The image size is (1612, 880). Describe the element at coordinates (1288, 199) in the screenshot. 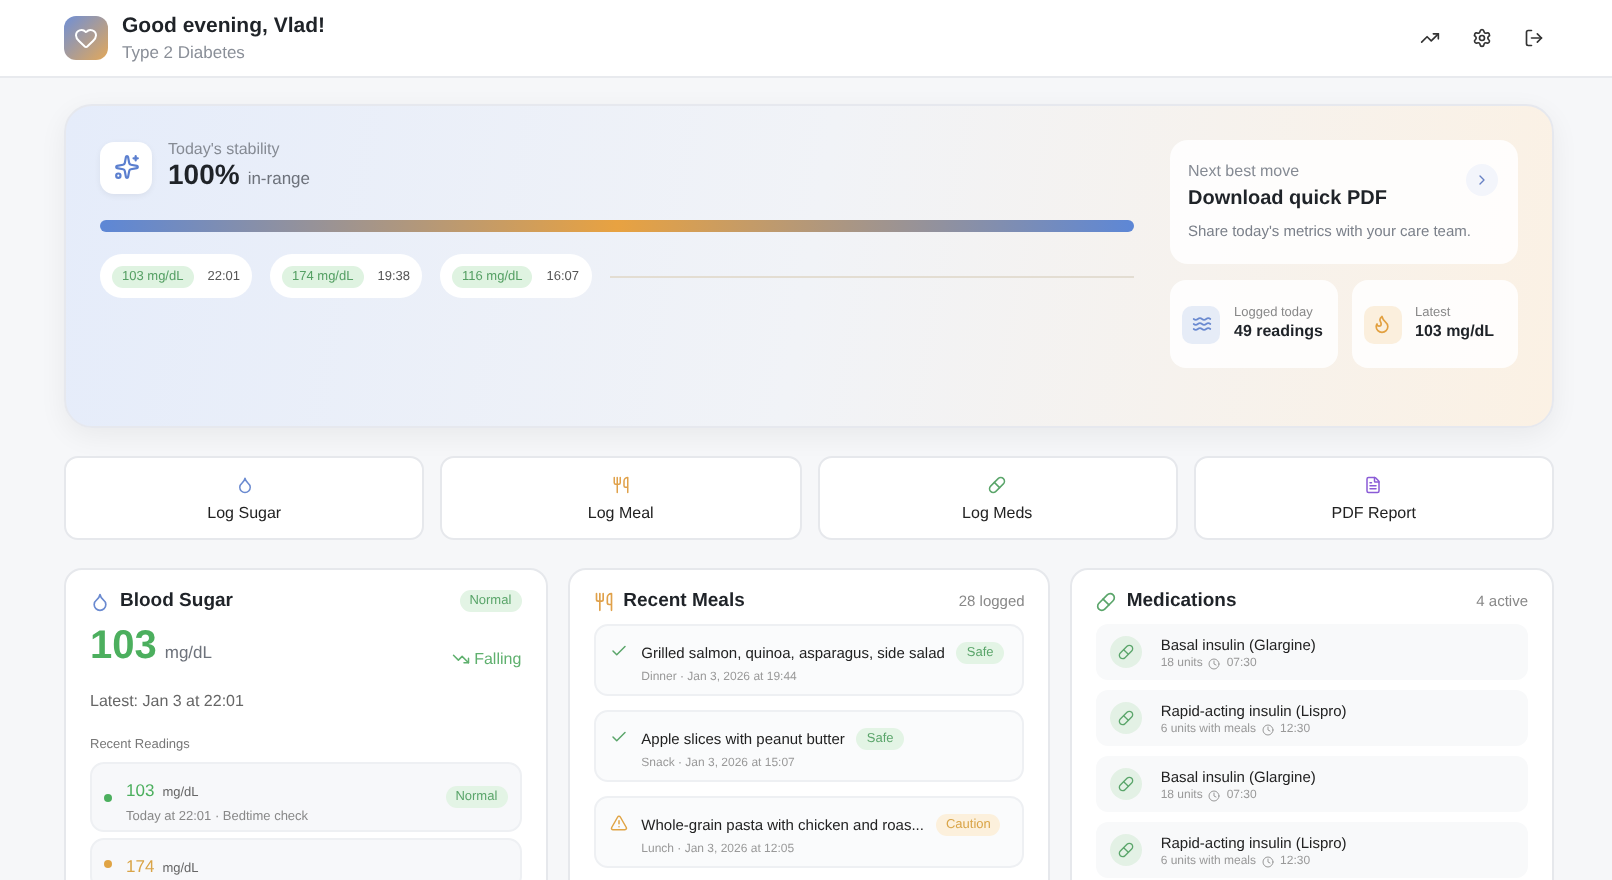

I see `next-move-title: Download quick PDF` at that location.